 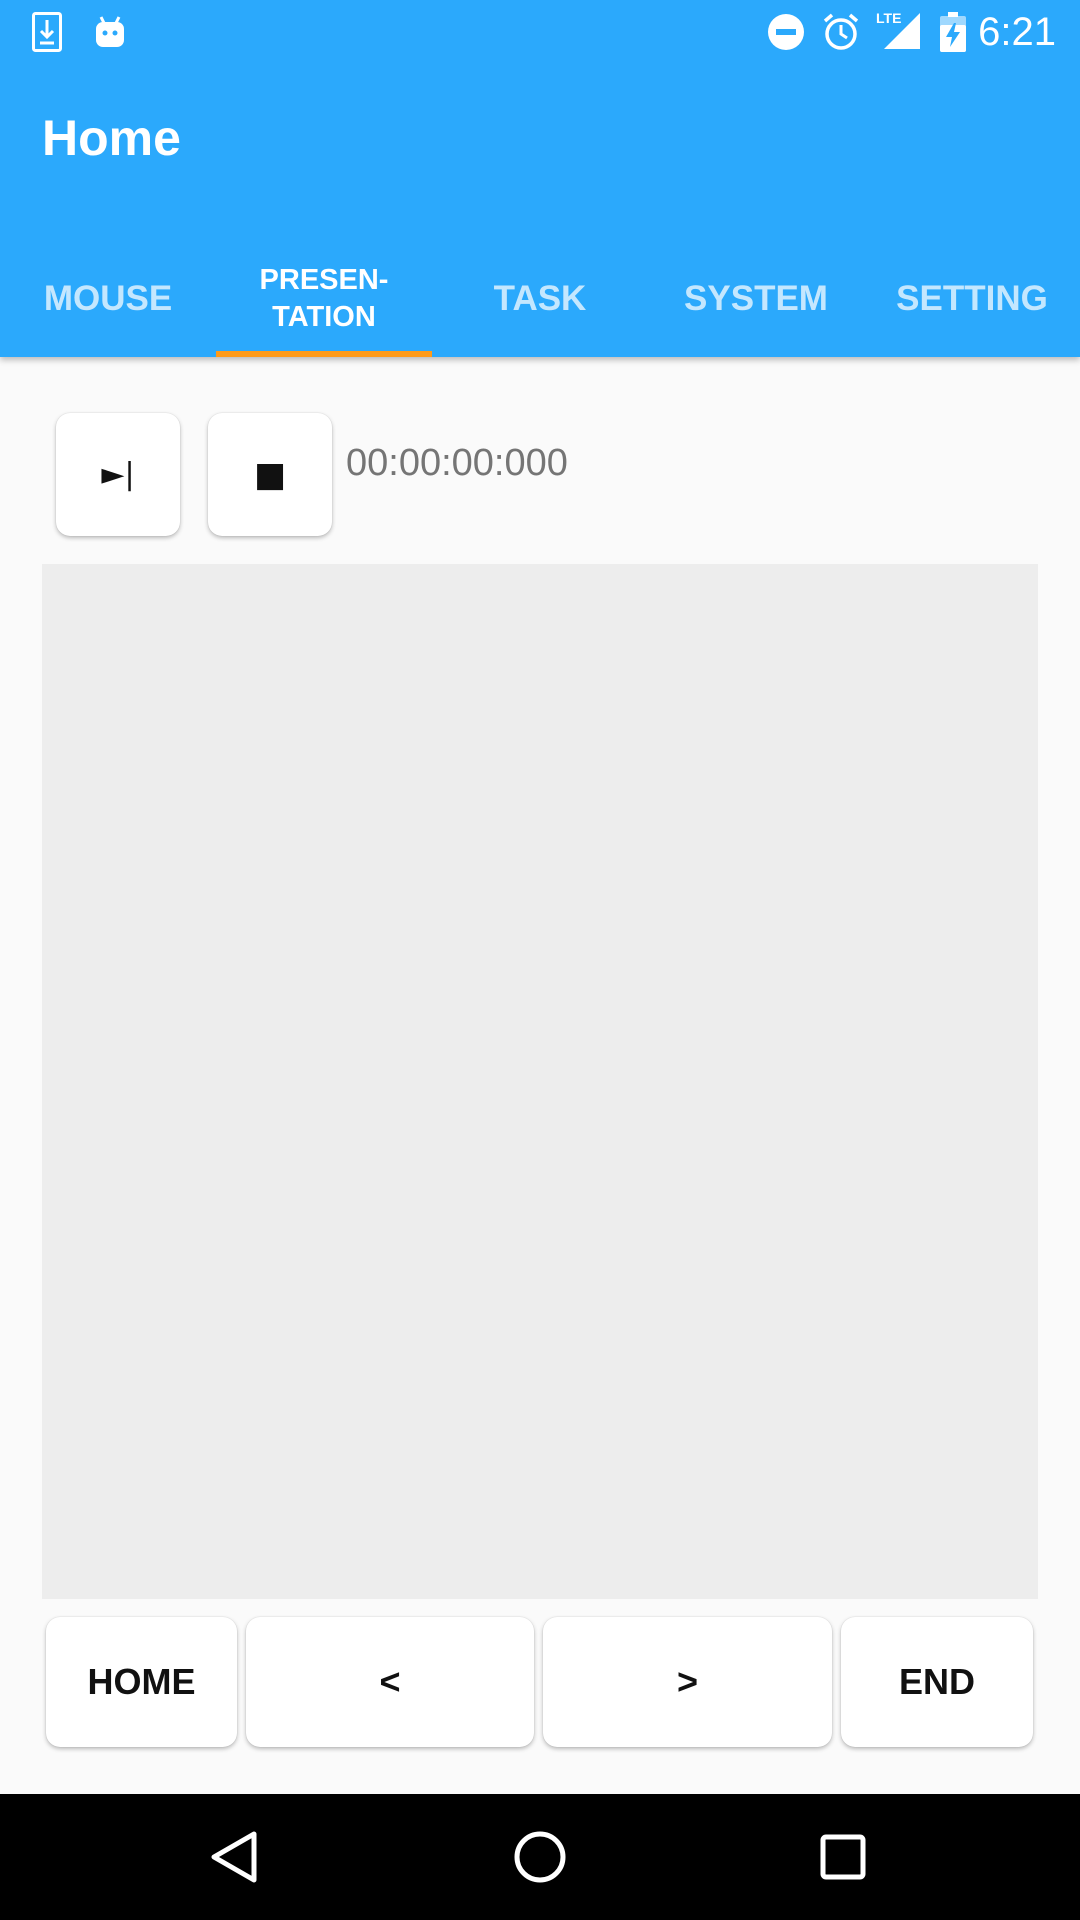 I want to click on stop-presentation-button: ■, so click(x=270, y=474).